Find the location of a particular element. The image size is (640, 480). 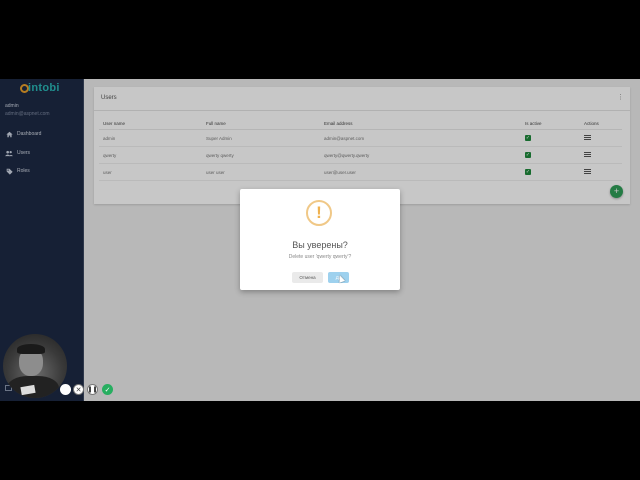

pause-icon: ❚❚ is located at coordinates (92, 389).